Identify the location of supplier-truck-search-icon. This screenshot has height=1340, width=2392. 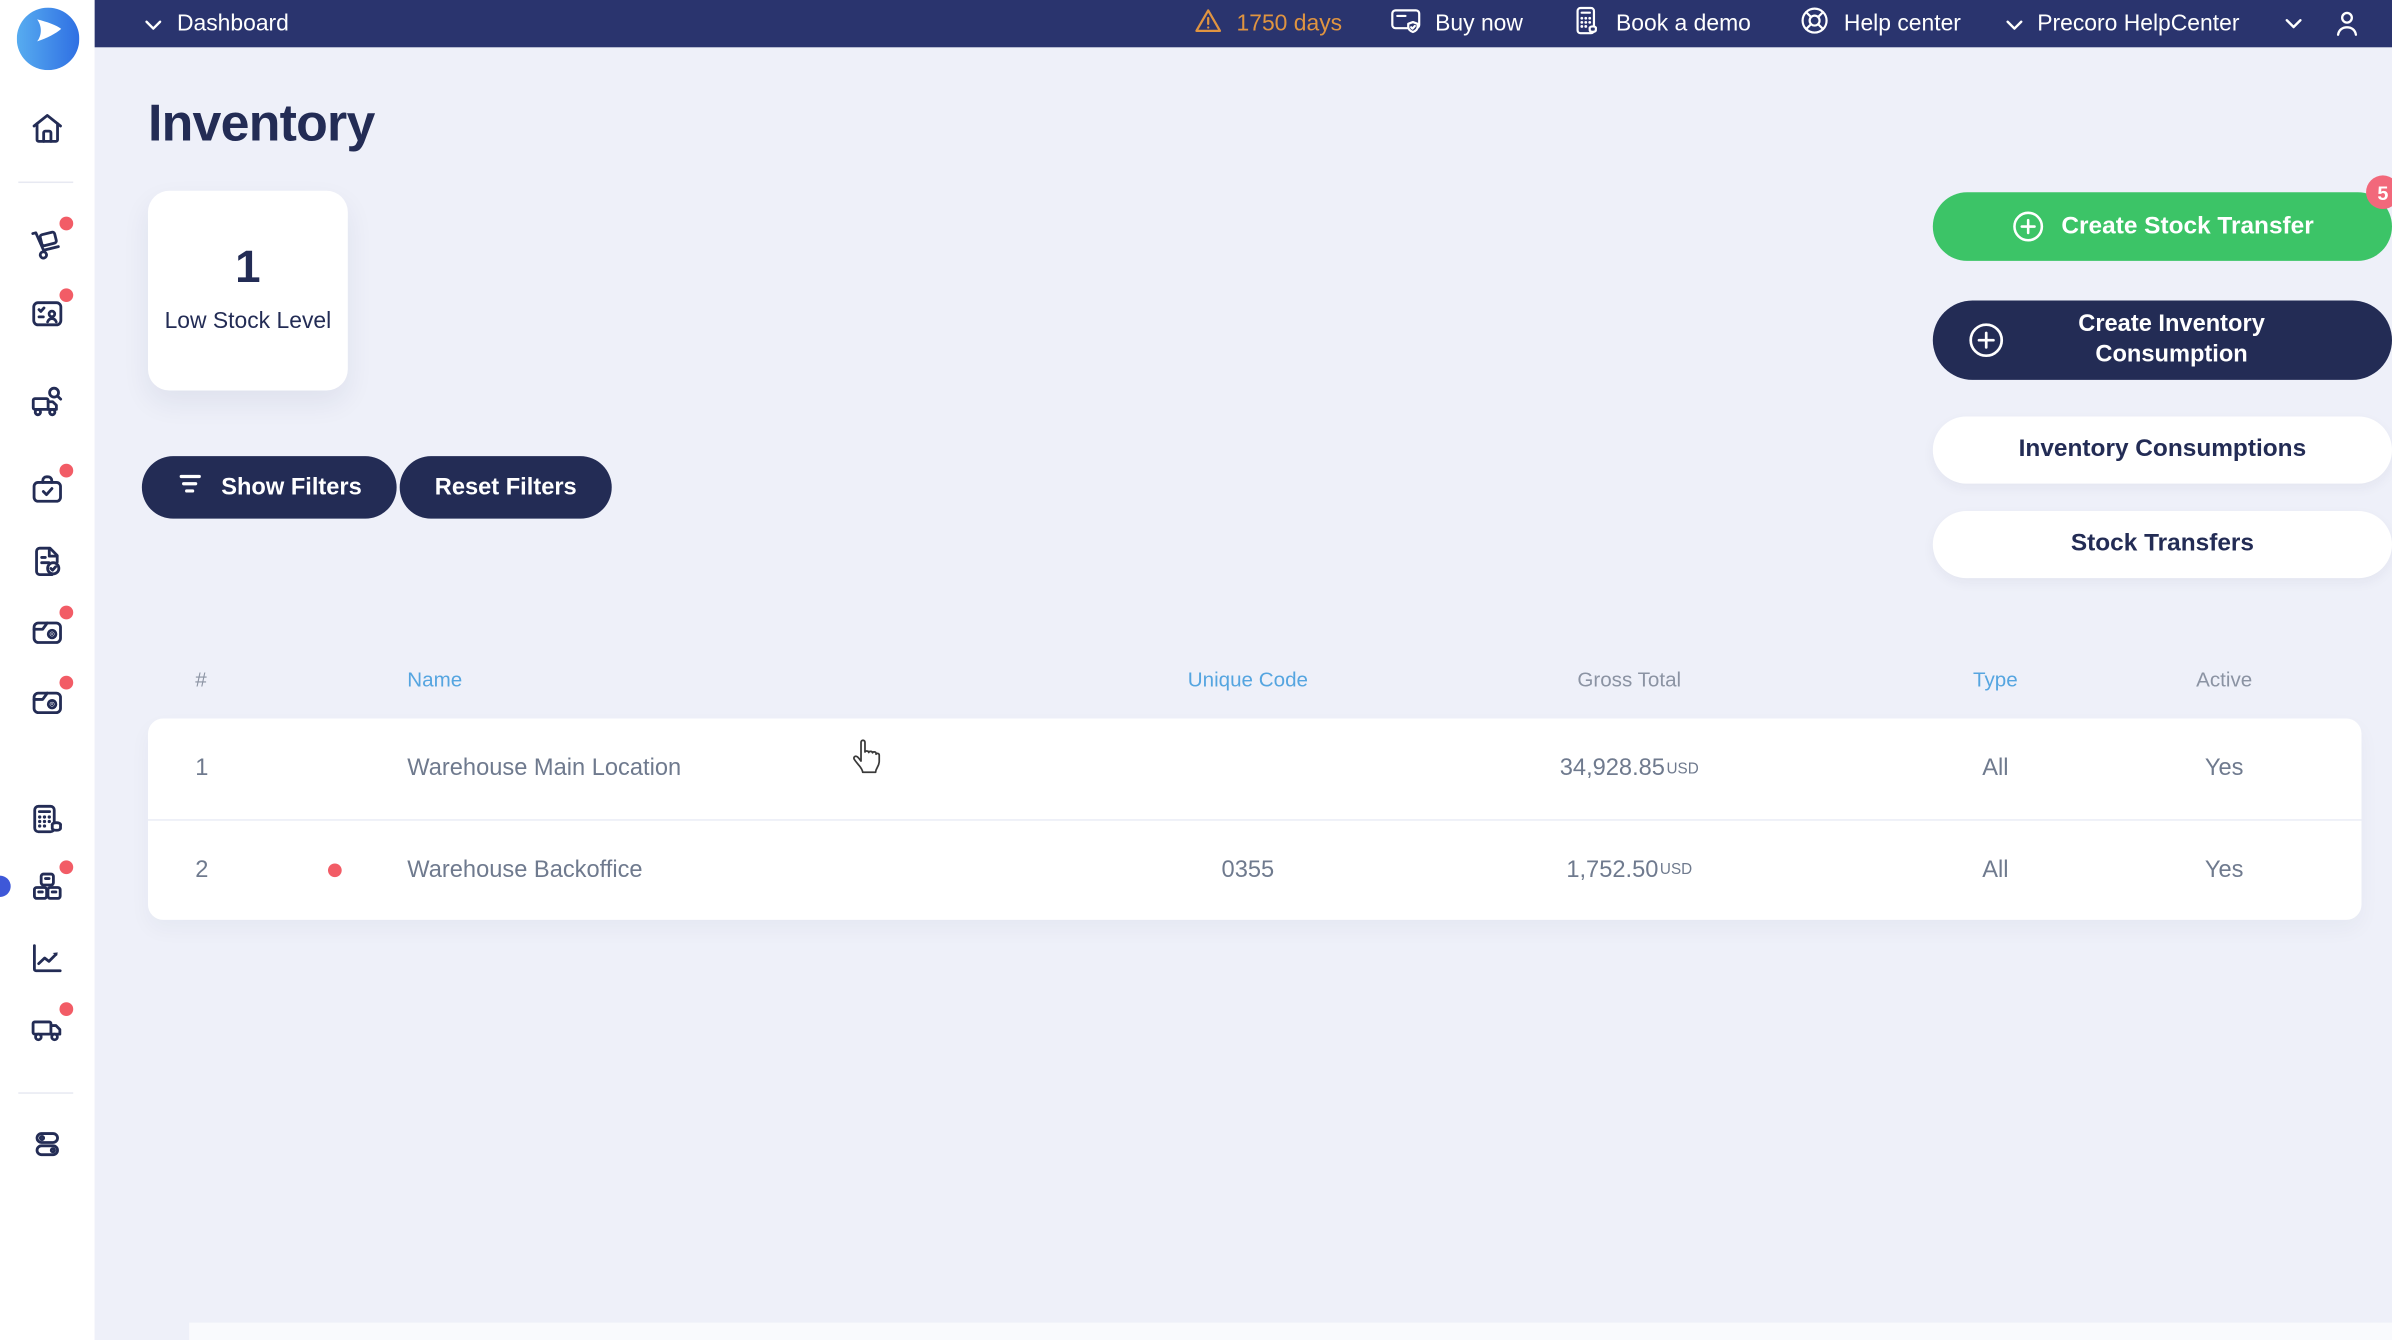
(47, 401).